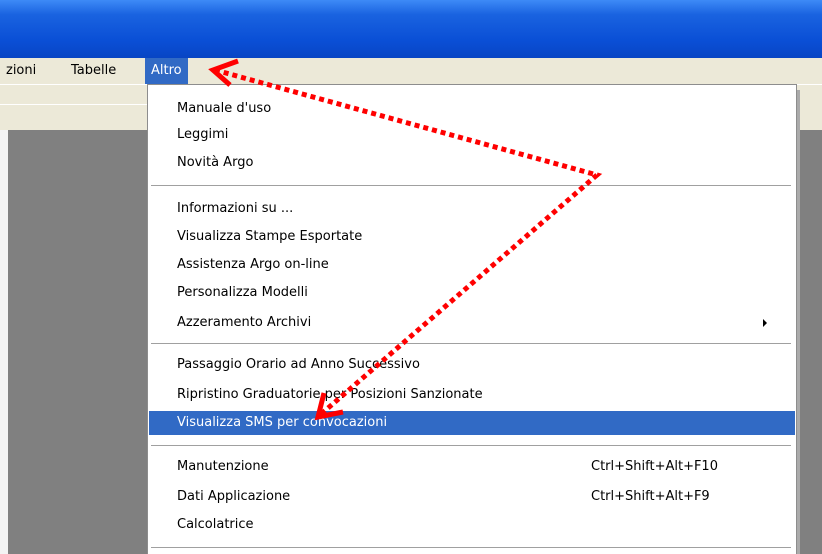 The height and width of the screenshot is (554, 822). What do you see at coordinates (472, 265) in the screenshot?
I see `menu-item-assistenza: Assistenza Argo on-line` at bounding box center [472, 265].